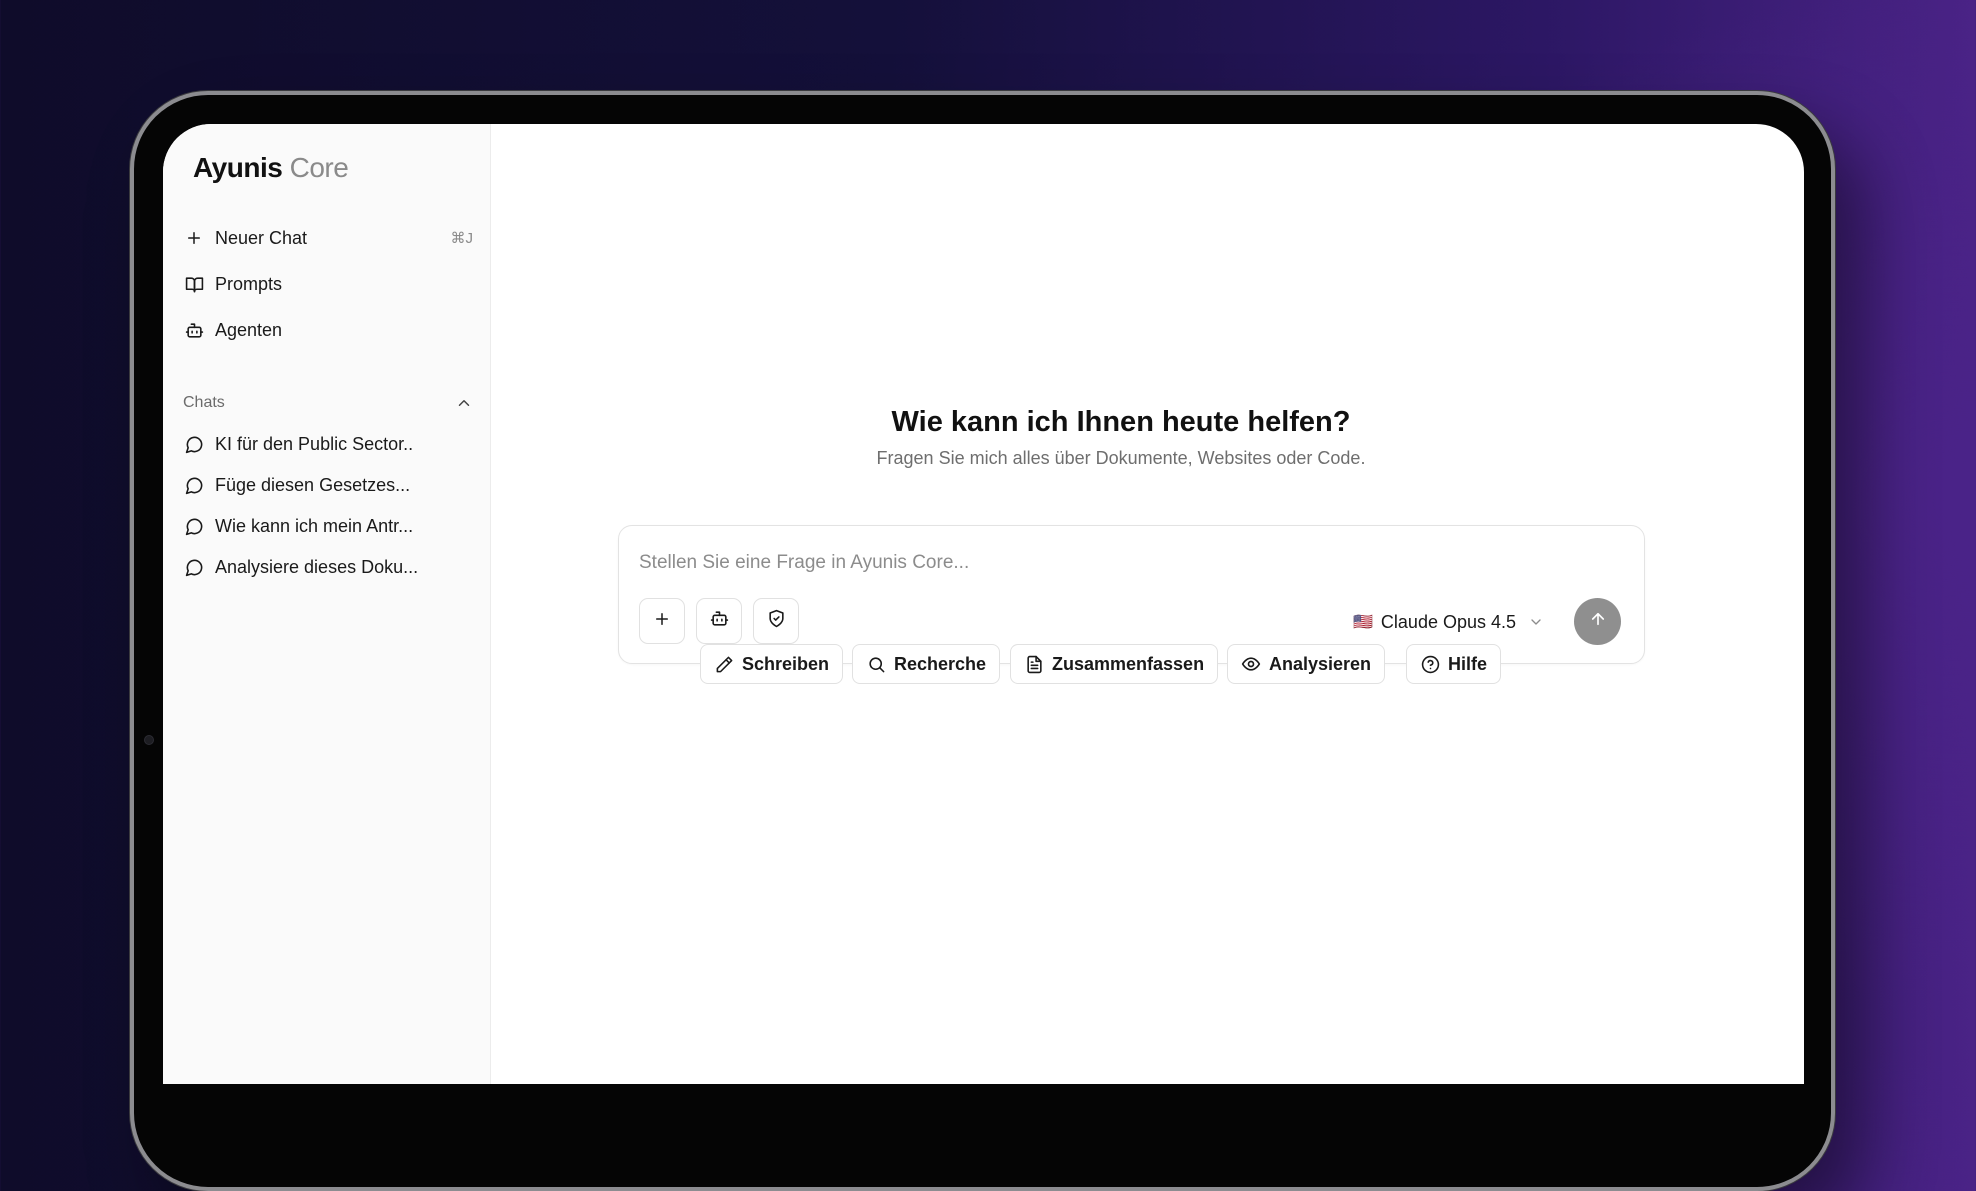  Describe the element at coordinates (149, 740) in the screenshot. I see `camera-dot` at that location.